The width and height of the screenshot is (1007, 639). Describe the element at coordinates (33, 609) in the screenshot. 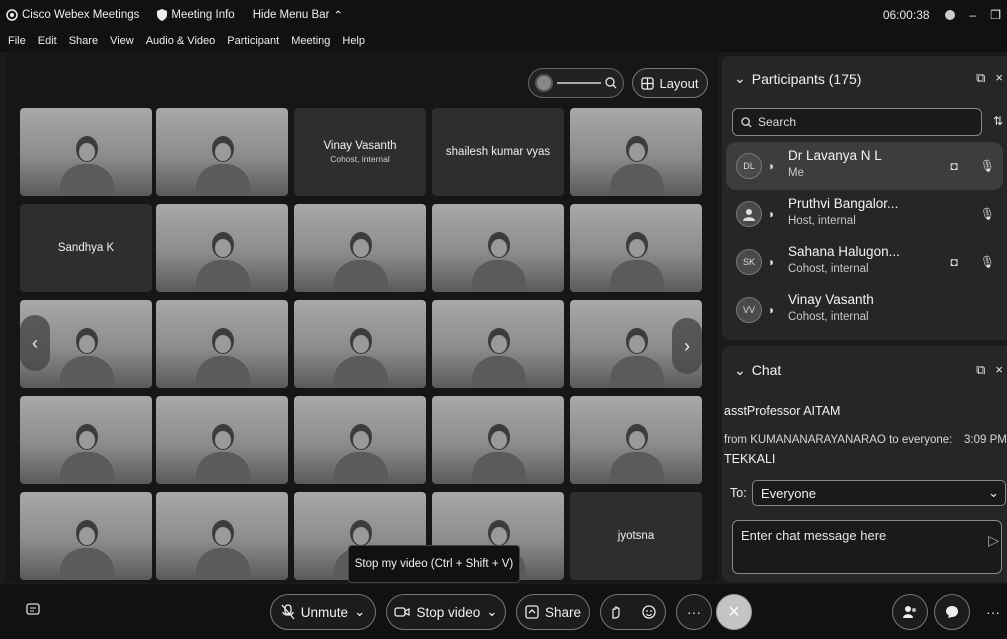

I see `captions-icon` at that location.